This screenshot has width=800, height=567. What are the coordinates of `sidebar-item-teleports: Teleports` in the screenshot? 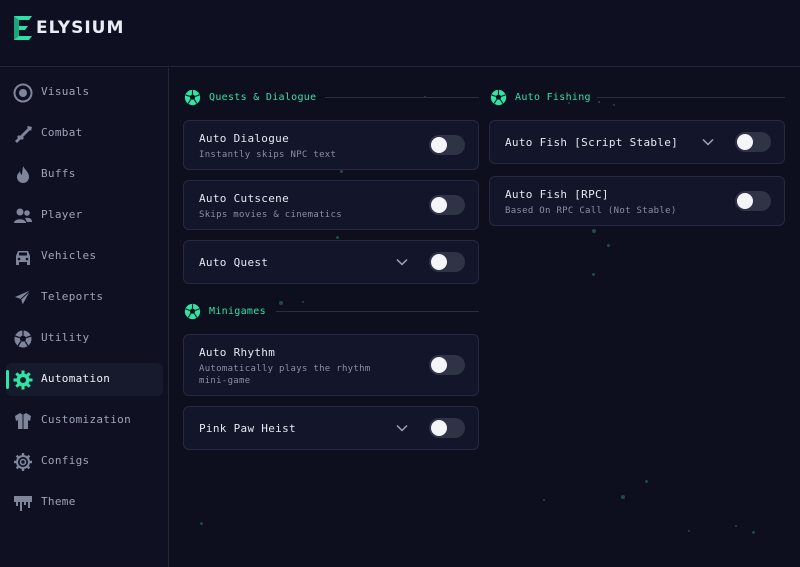 It's located at (84, 297).